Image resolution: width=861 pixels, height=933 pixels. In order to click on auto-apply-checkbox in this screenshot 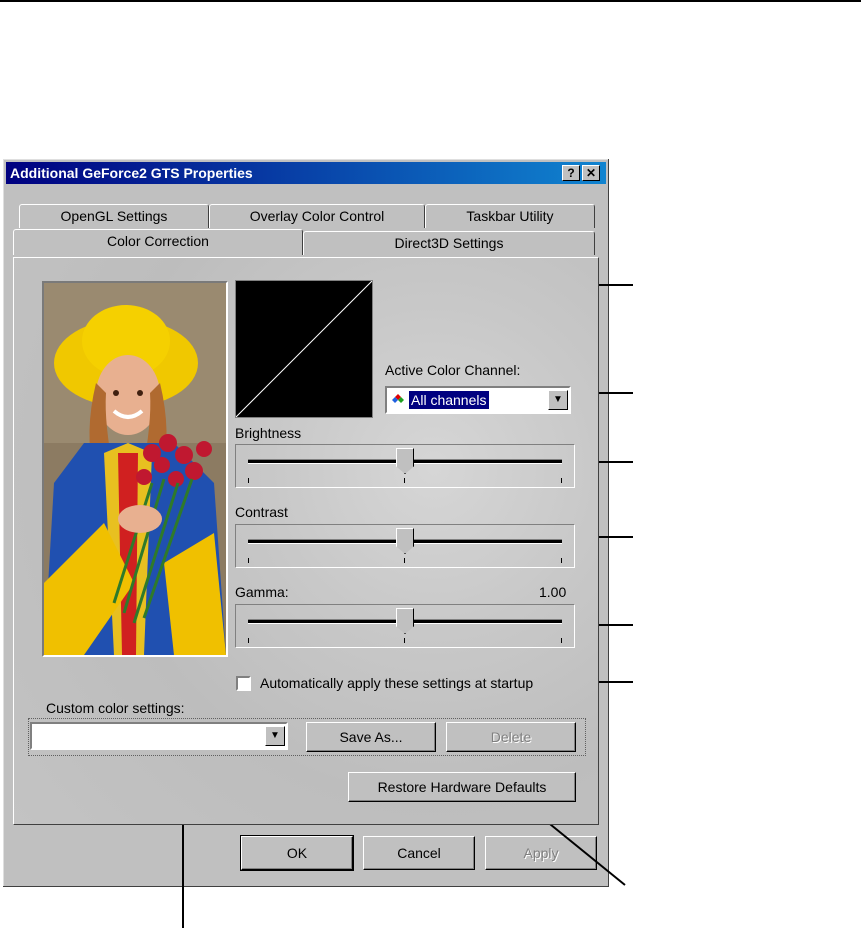, I will do `click(243, 683)`.